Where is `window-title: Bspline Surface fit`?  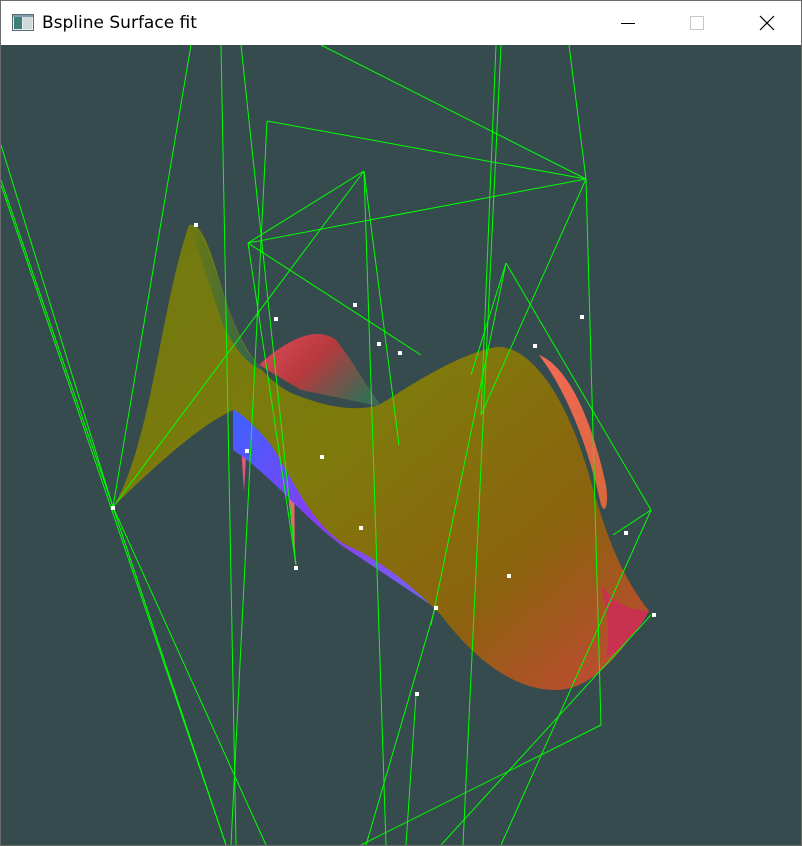 window-title: Bspline Surface fit is located at coordinates (119, 23).